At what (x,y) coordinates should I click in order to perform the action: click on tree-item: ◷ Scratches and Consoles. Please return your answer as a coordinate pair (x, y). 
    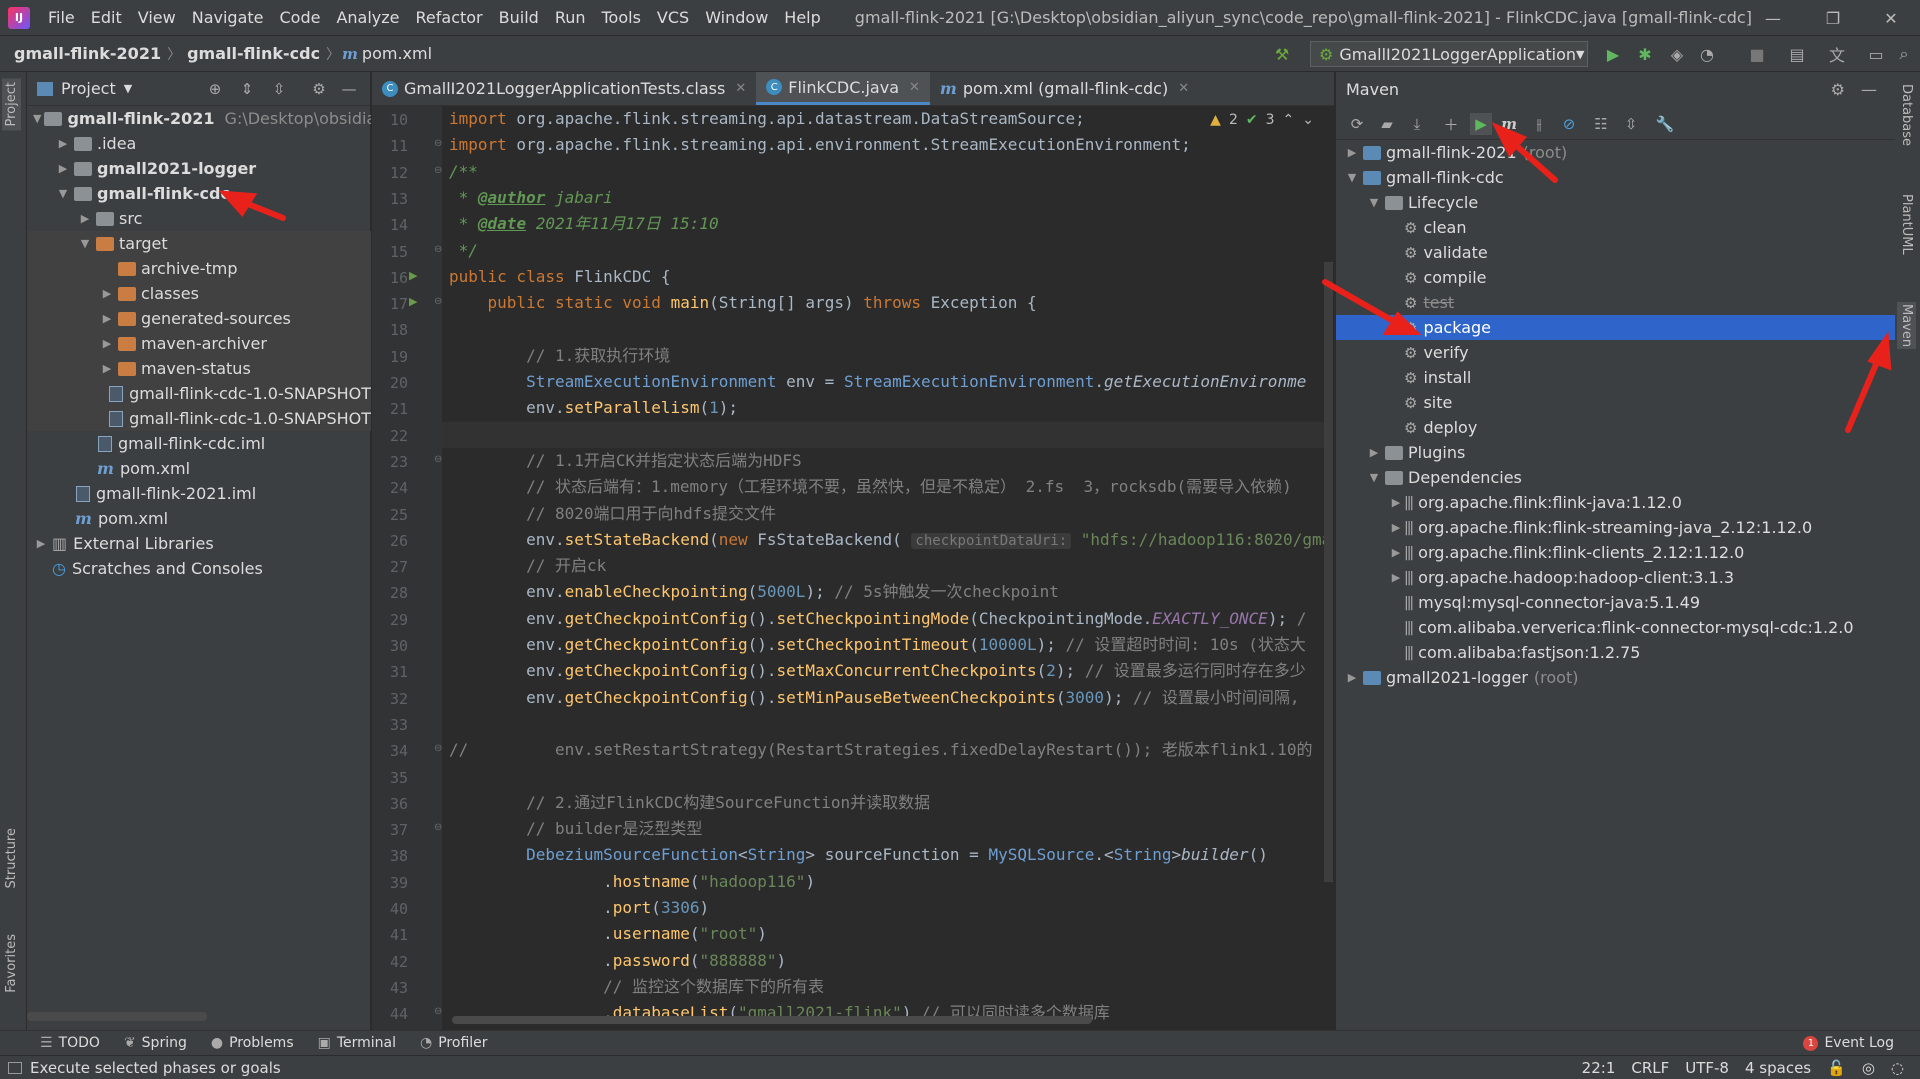
    Looking at the image, I should click on (199, 568).